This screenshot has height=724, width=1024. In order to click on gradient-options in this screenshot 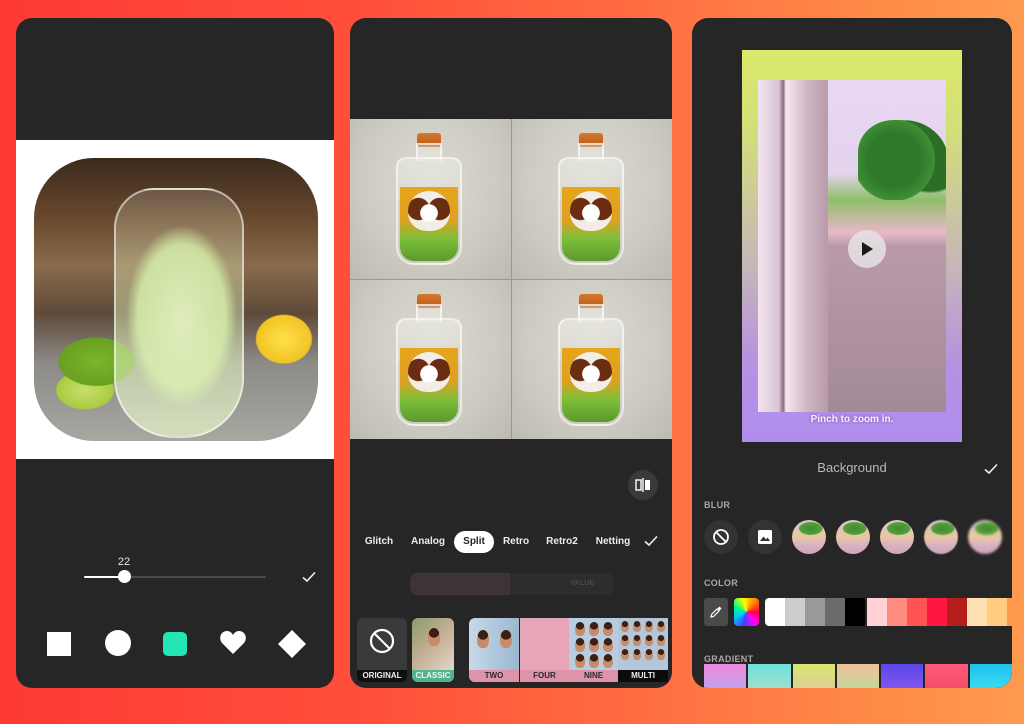, I will do `click(858, 676)`.